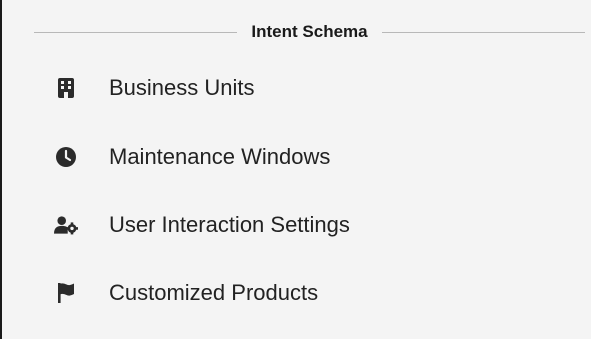  What do you see at coordinates (220, 156) in the screenshot?
I see `menu-item-label: Maintenance Windows` at bounding box center [220, 156].